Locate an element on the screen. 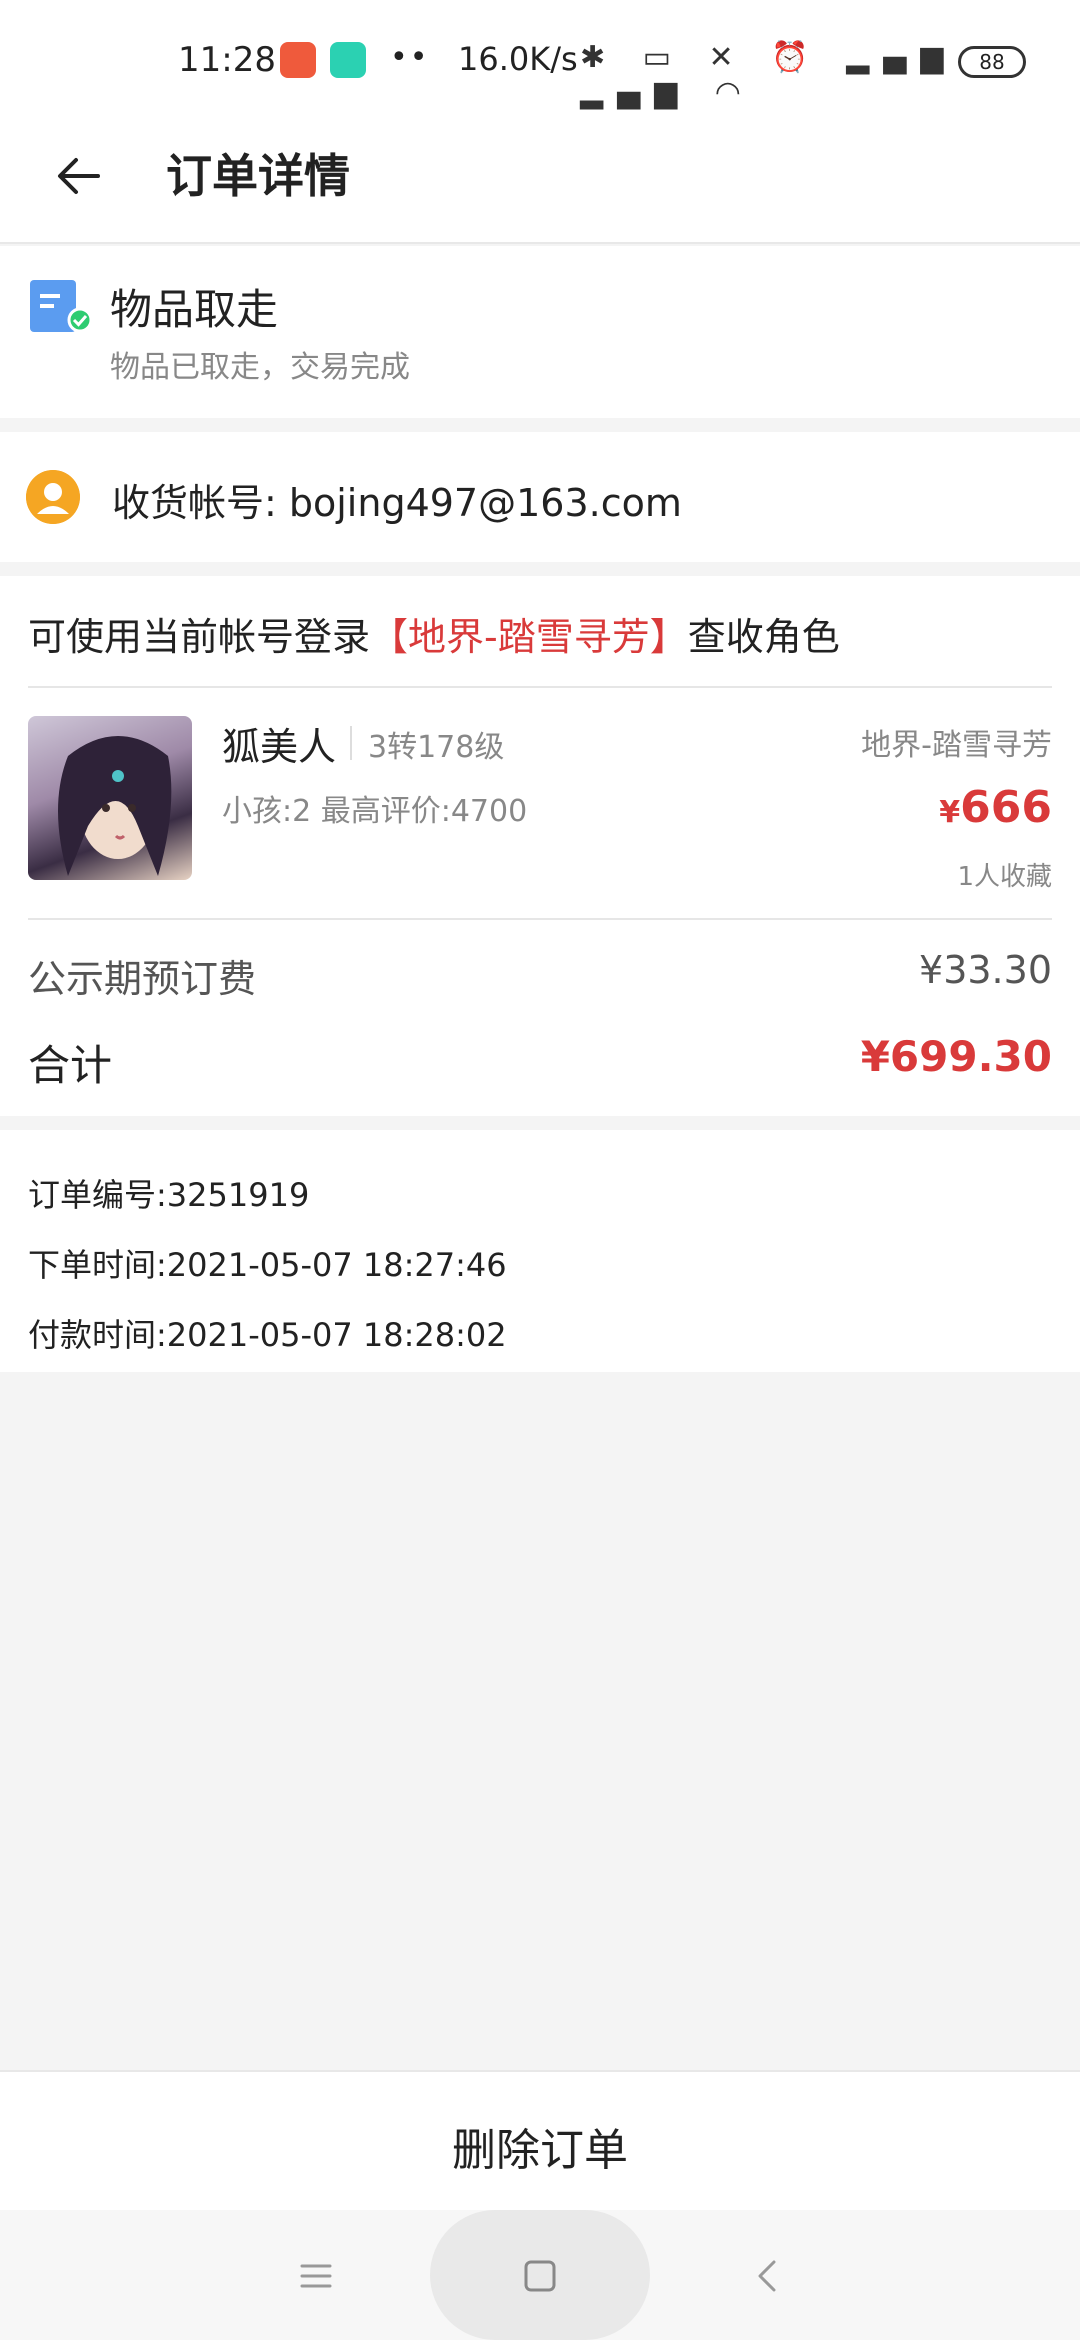 This screenshot has height=2340, width=1080. home-icon is located at coordinates (540, 2276).